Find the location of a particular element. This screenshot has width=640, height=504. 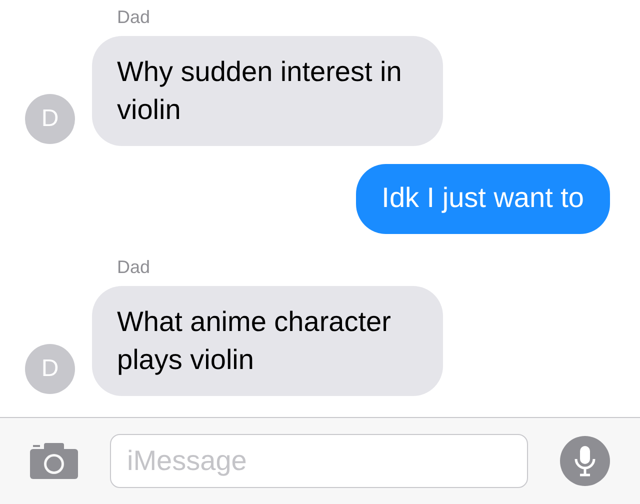

camera-icon is located at coordinates (54, 461).